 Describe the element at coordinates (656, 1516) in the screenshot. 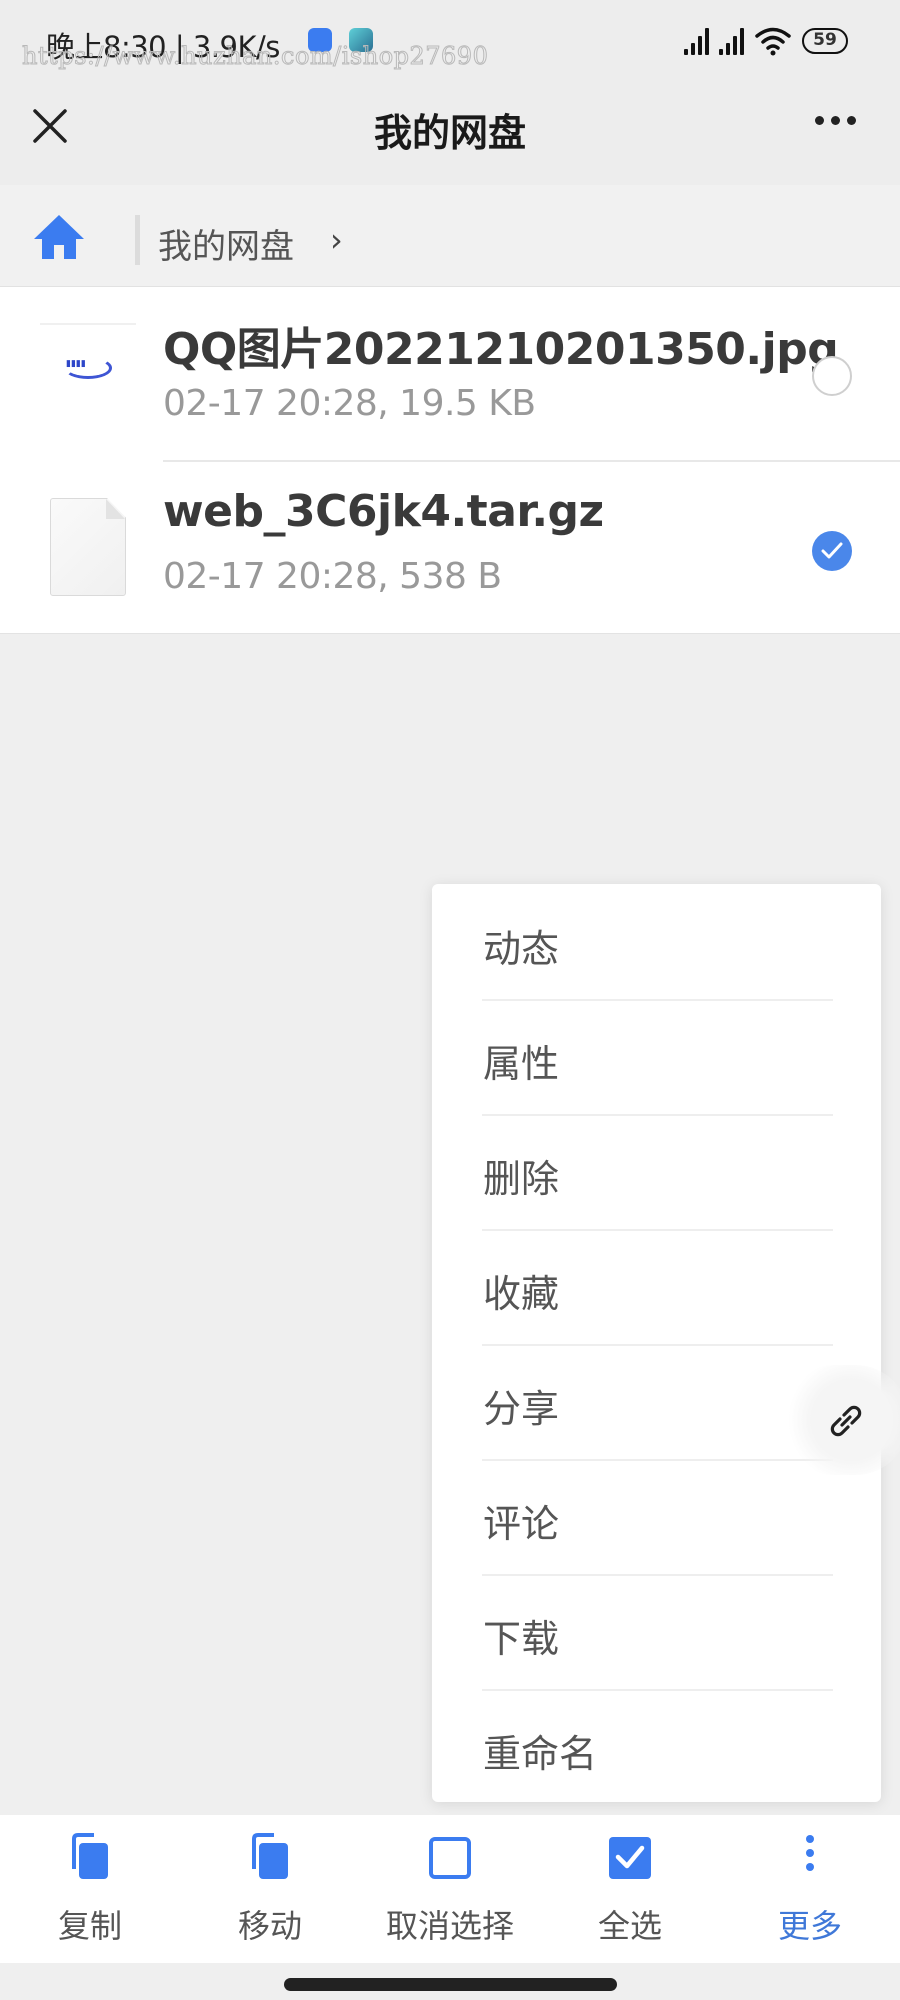

I see `menu-item-comment: 评论` at that location.